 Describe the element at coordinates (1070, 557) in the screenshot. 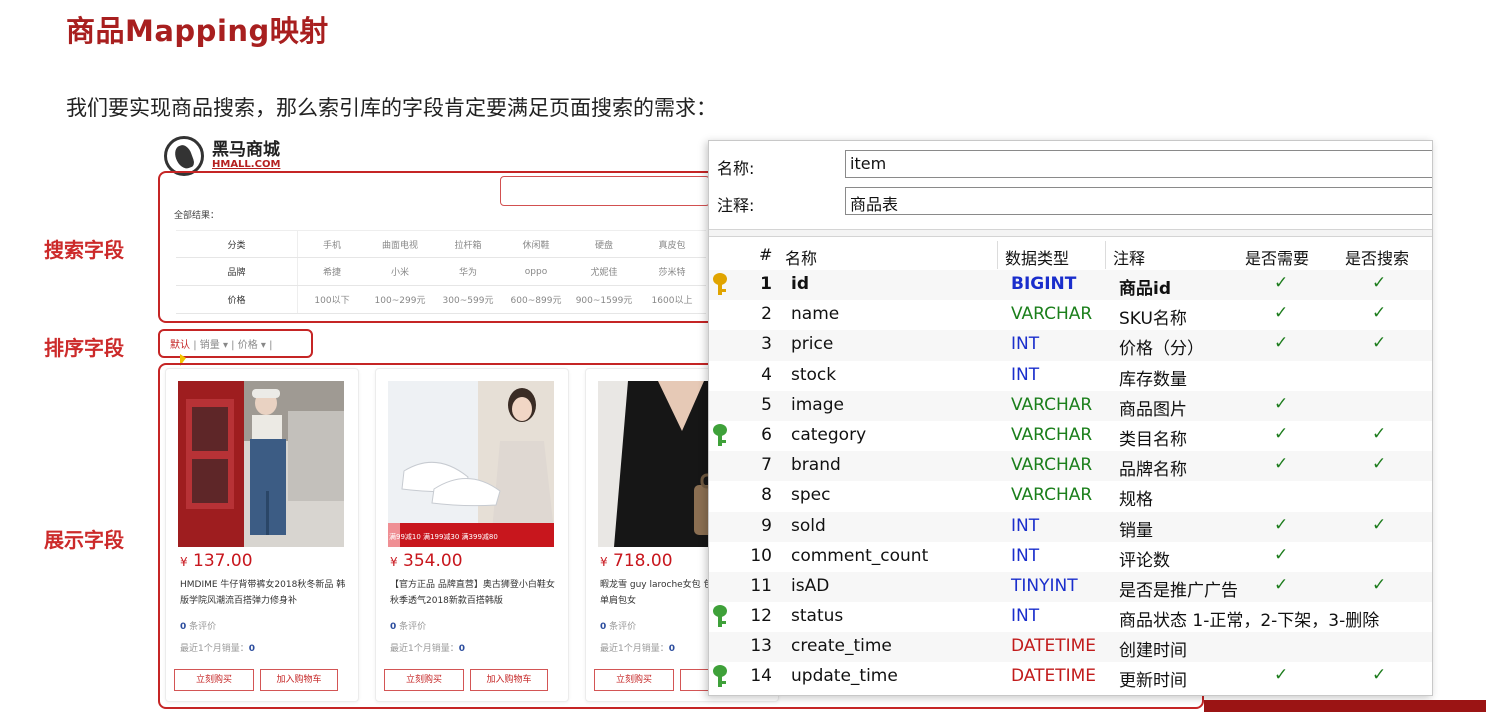

I see `table-row: 10 comment_count INT 评论数 ✓` at that location.